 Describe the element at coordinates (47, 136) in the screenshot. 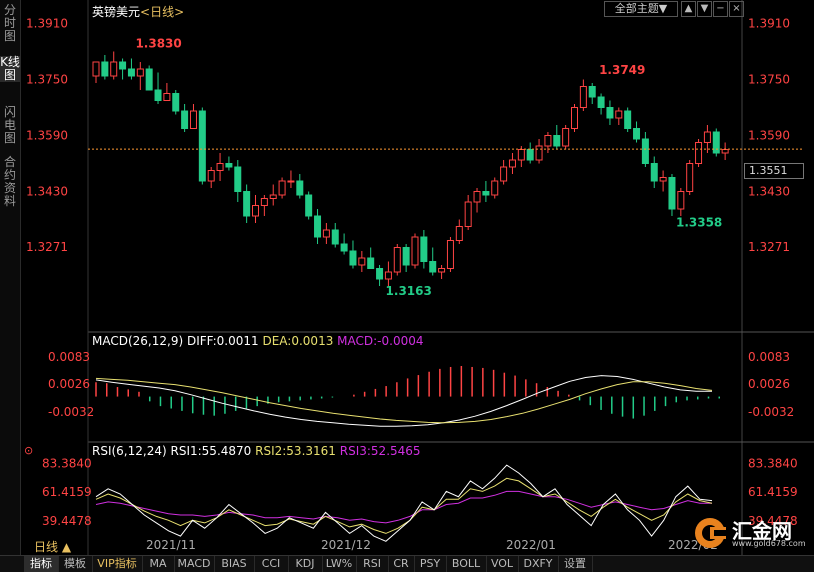

I see `price-tick-left: 1.3590` at that location.